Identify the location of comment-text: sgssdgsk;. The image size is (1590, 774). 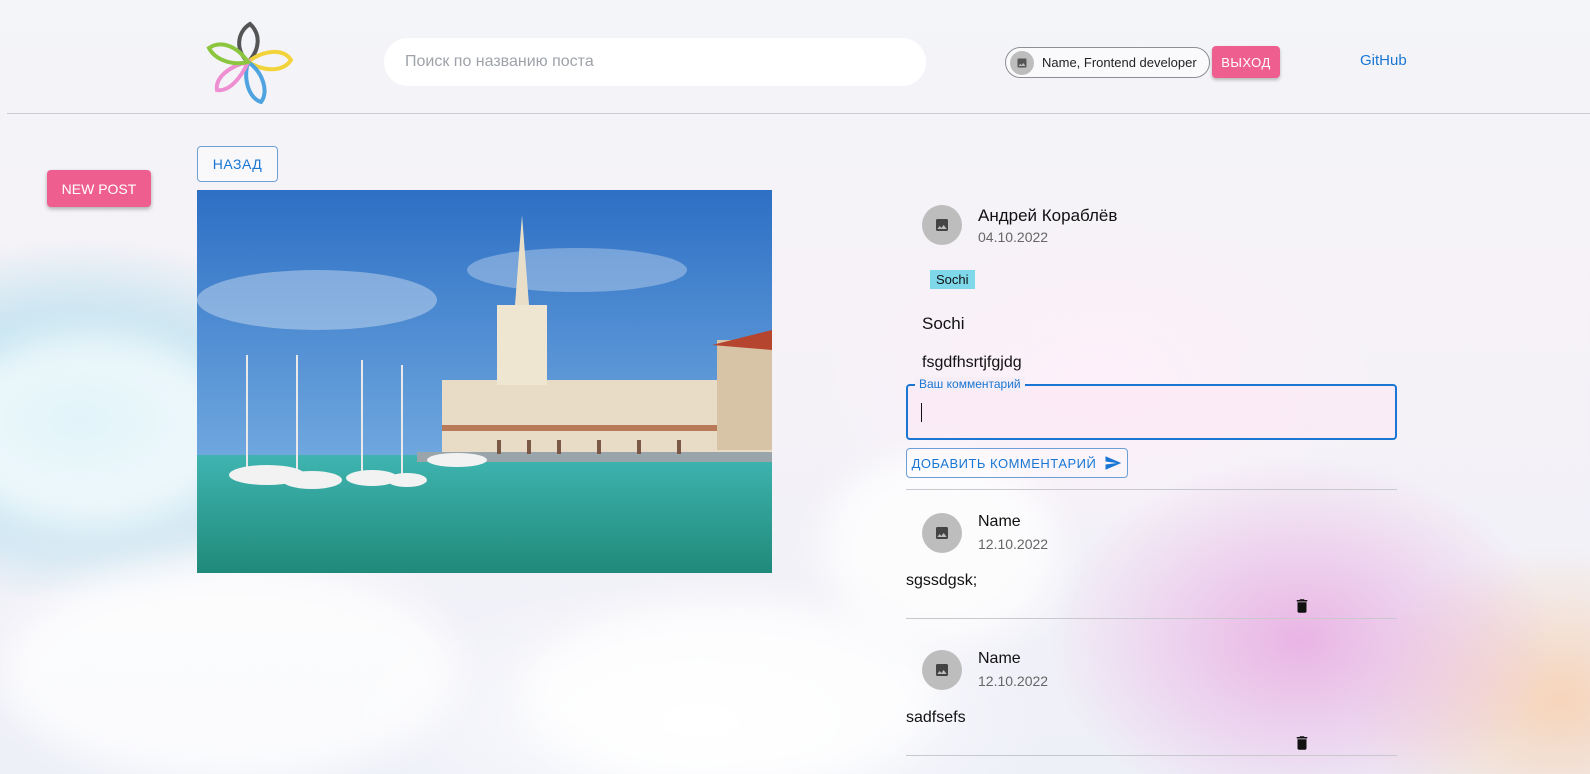
(942, 580).